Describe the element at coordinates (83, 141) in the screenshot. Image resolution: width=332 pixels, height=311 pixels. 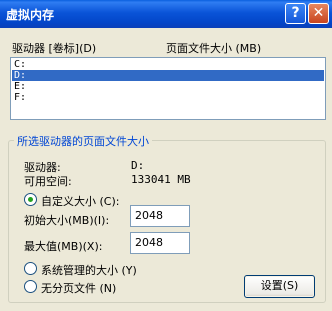
I see `group-legend: 所选驱动器的页面文件大小` at that location.